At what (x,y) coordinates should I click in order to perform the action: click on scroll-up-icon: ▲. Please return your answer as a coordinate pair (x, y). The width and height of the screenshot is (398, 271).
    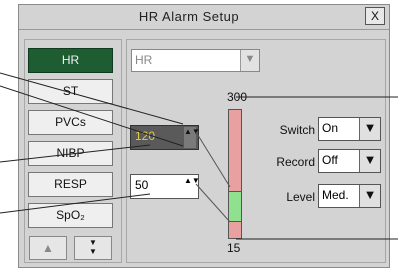
    Looking at the image, I should click on (48, 248).